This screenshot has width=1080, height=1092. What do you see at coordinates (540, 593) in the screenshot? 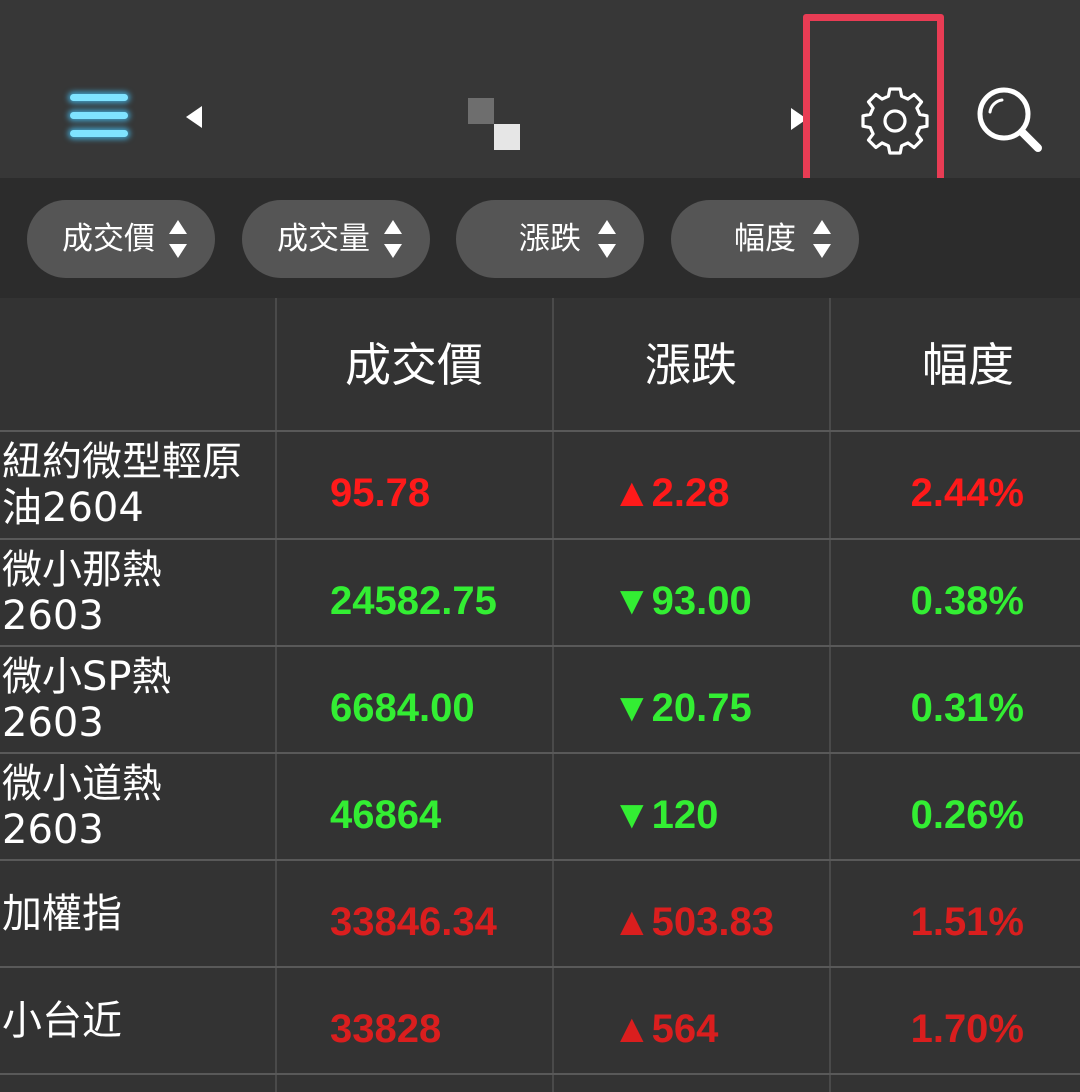
I see `table-row: 微小那熱 2603 24582.75 ▼93.00 0.38%` at bounding box center [540, 593].